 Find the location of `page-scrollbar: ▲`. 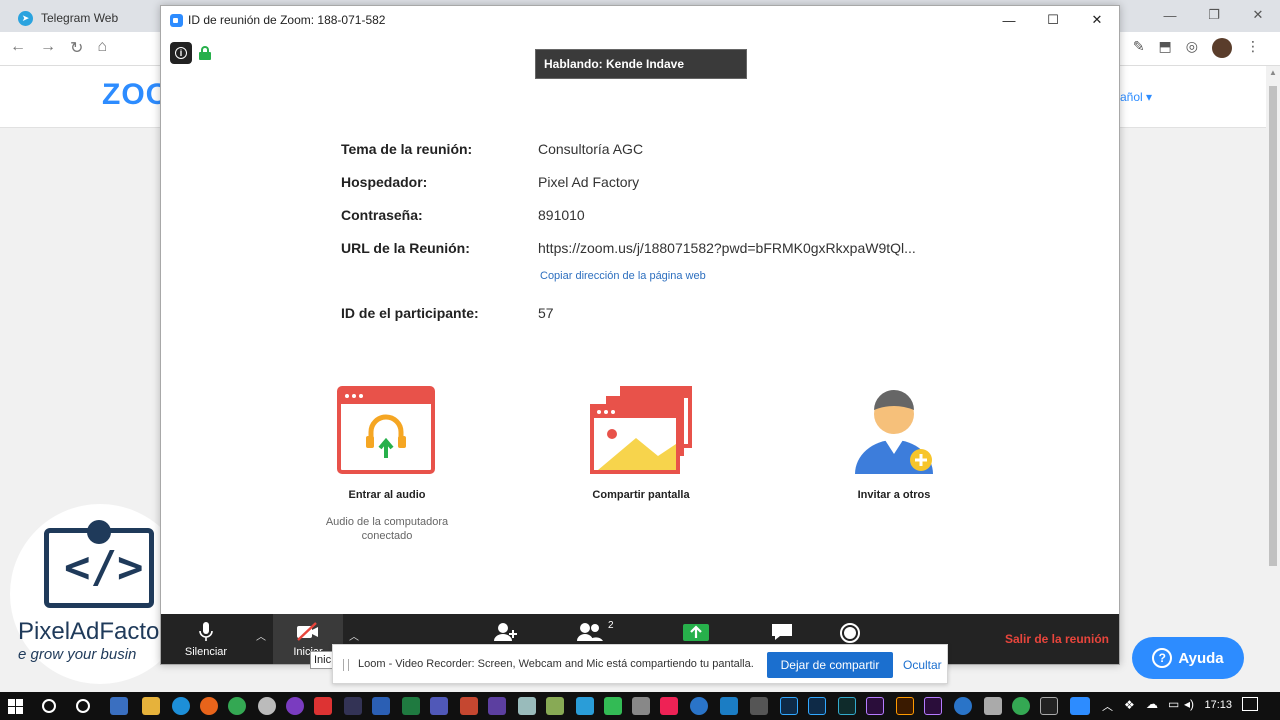

page-scrollbar: ▲ is located at coordinates (1273, 379).